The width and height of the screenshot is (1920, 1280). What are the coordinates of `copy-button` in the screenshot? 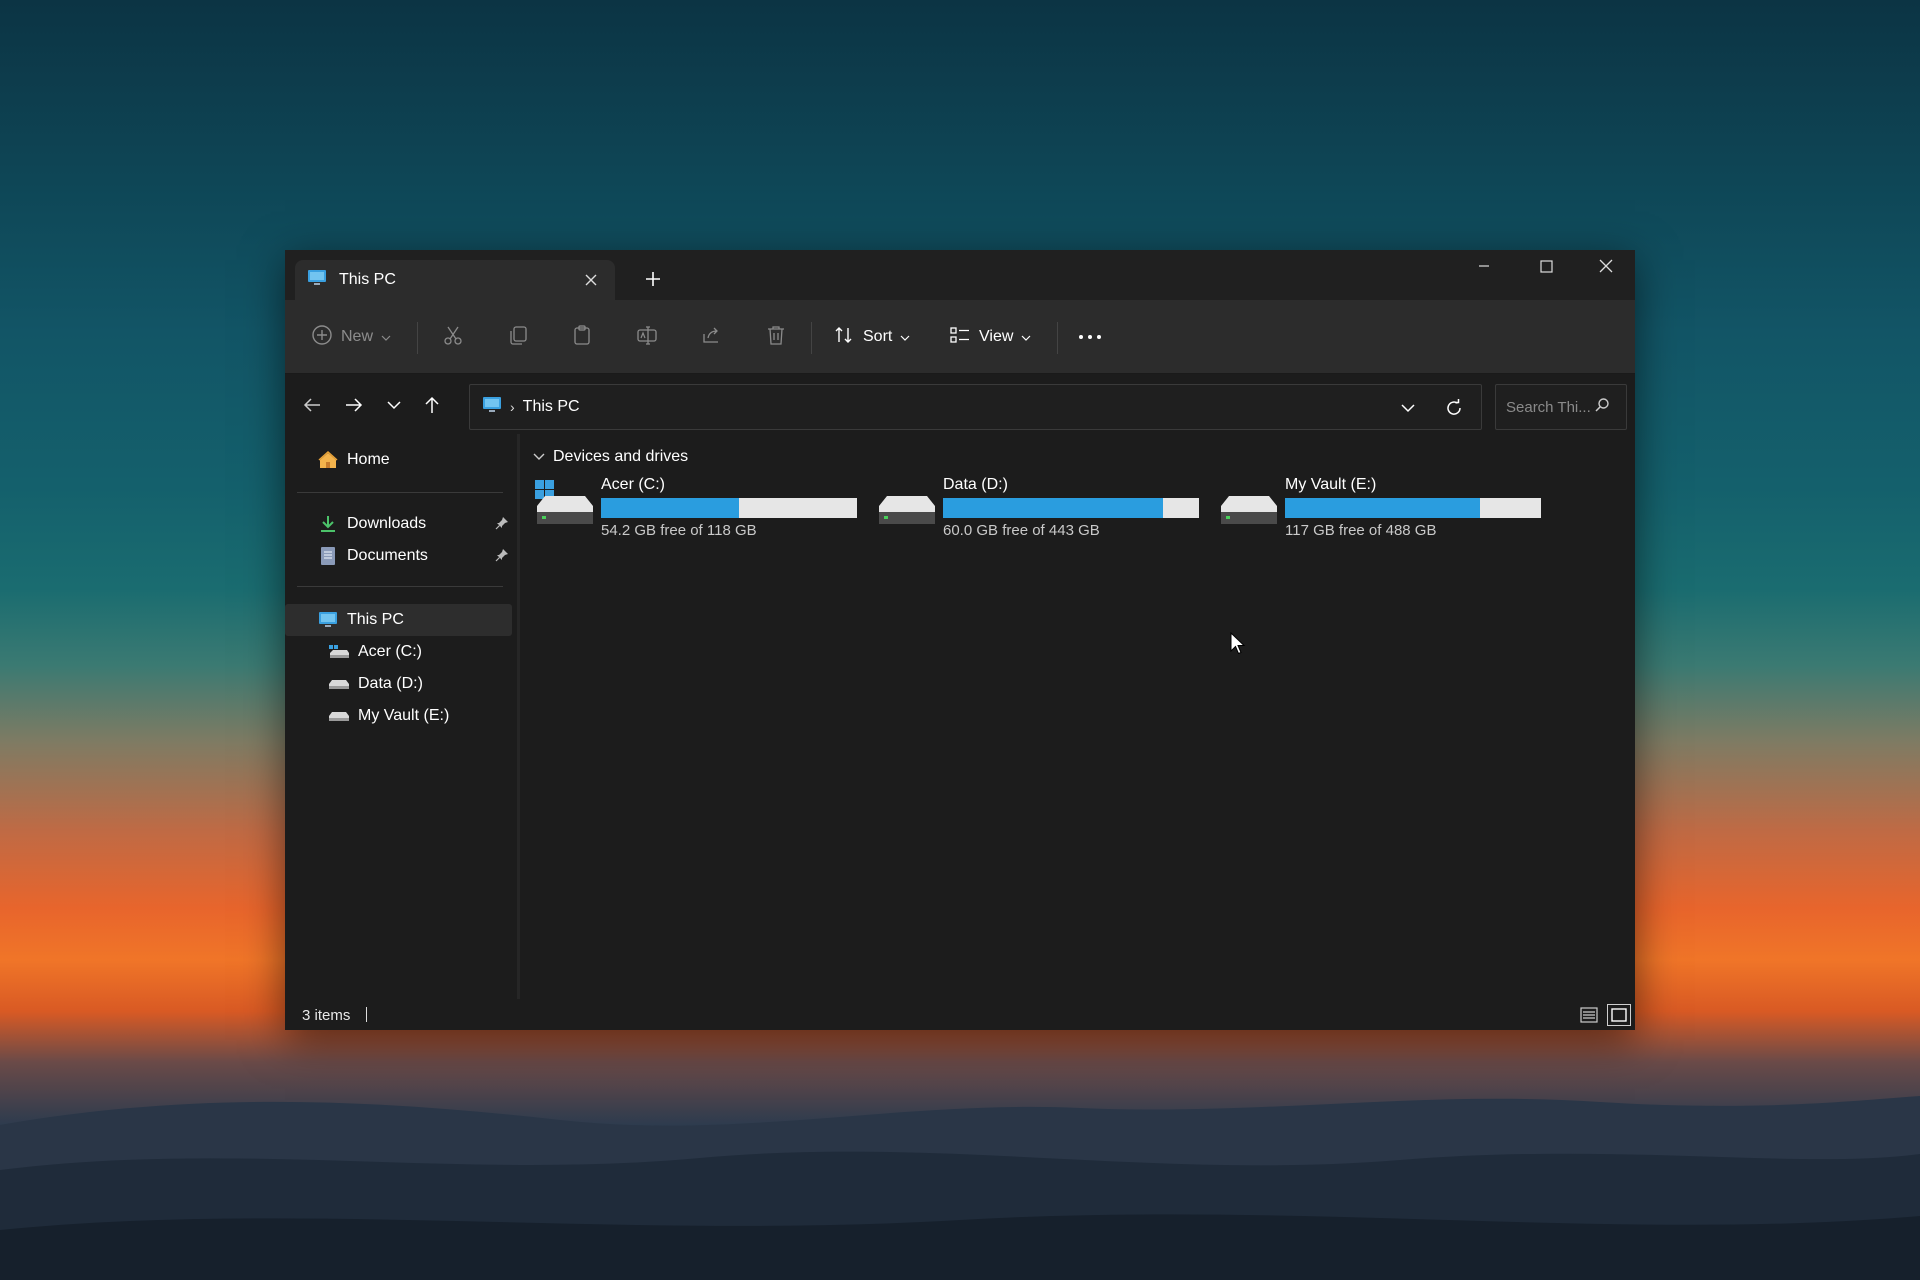 It's located at (518, 337).